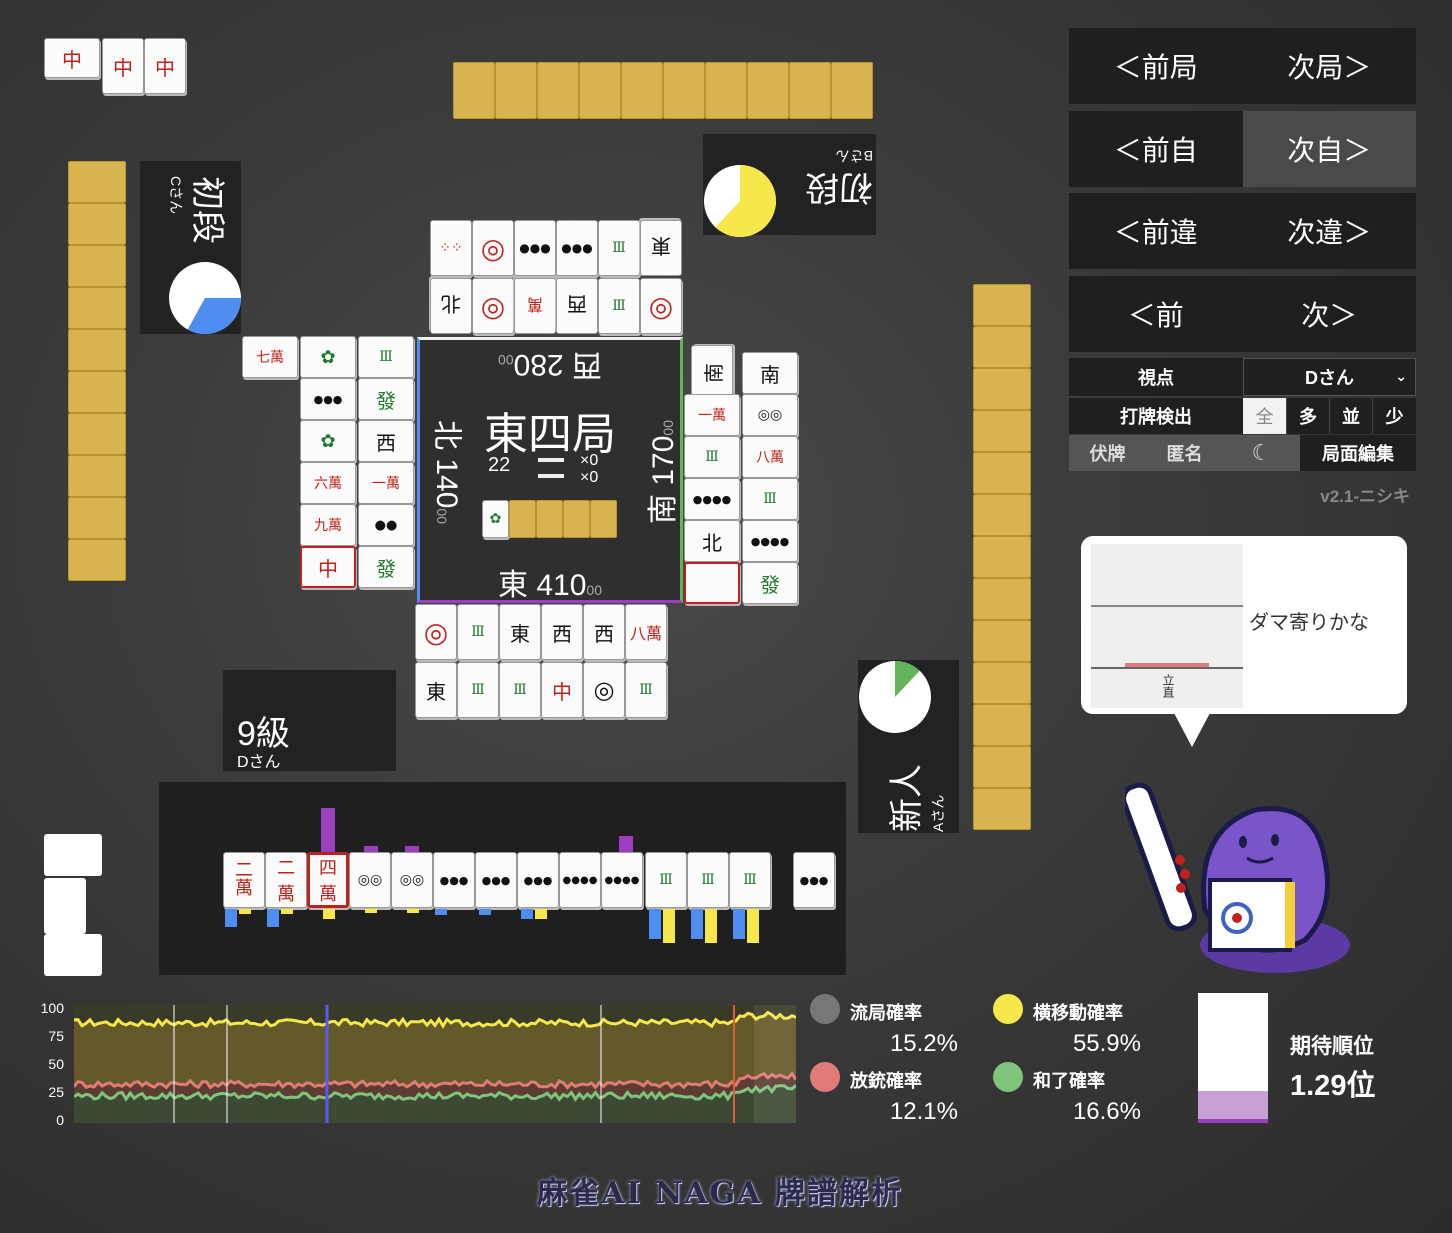  I want to click on win-dot, so click(1008, 1077).